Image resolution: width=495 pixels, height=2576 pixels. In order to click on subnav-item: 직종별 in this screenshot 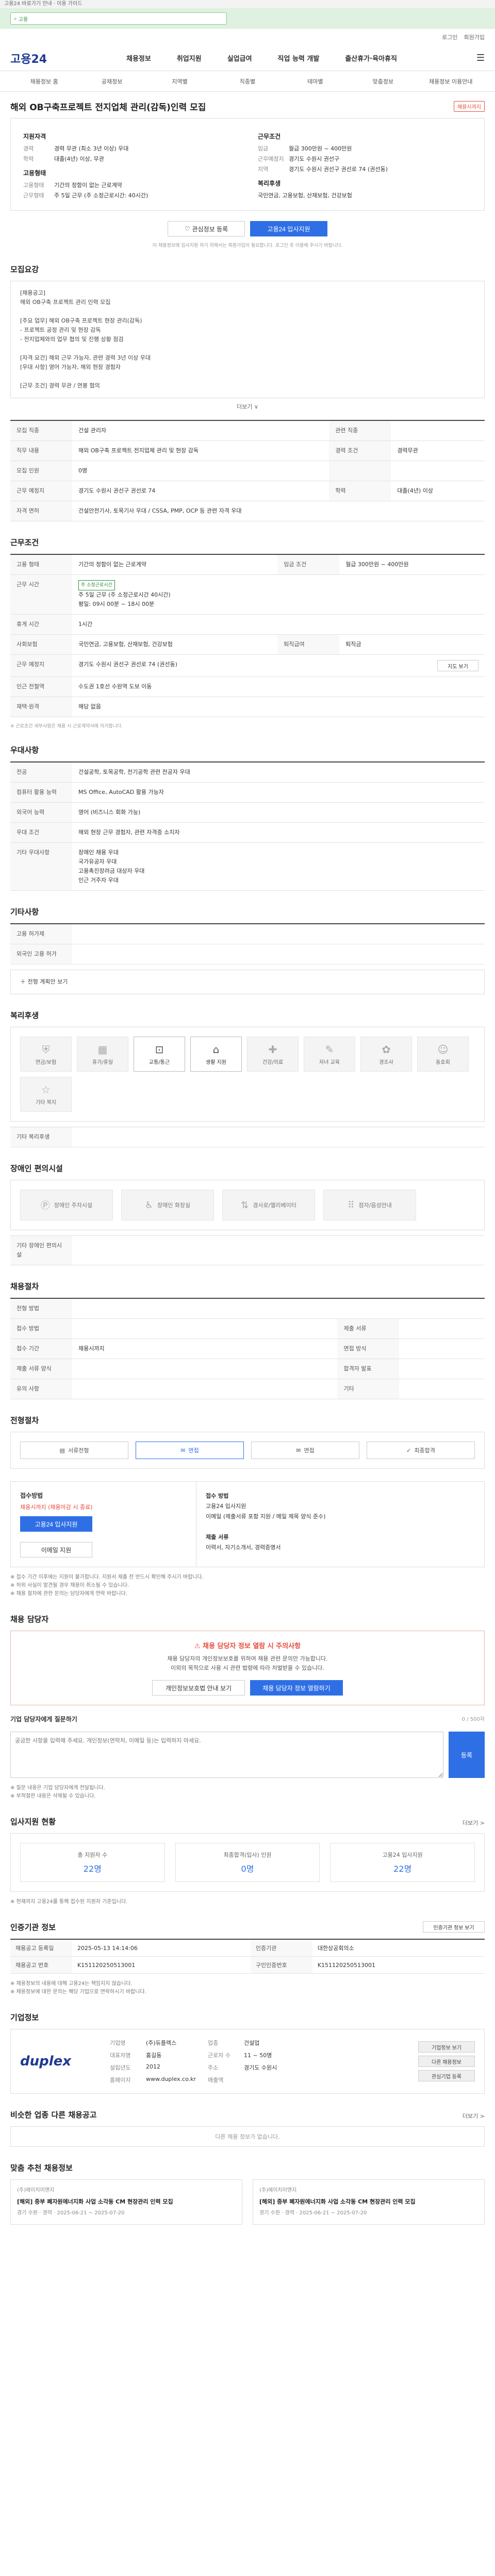, I will do `click(247, 81)`.